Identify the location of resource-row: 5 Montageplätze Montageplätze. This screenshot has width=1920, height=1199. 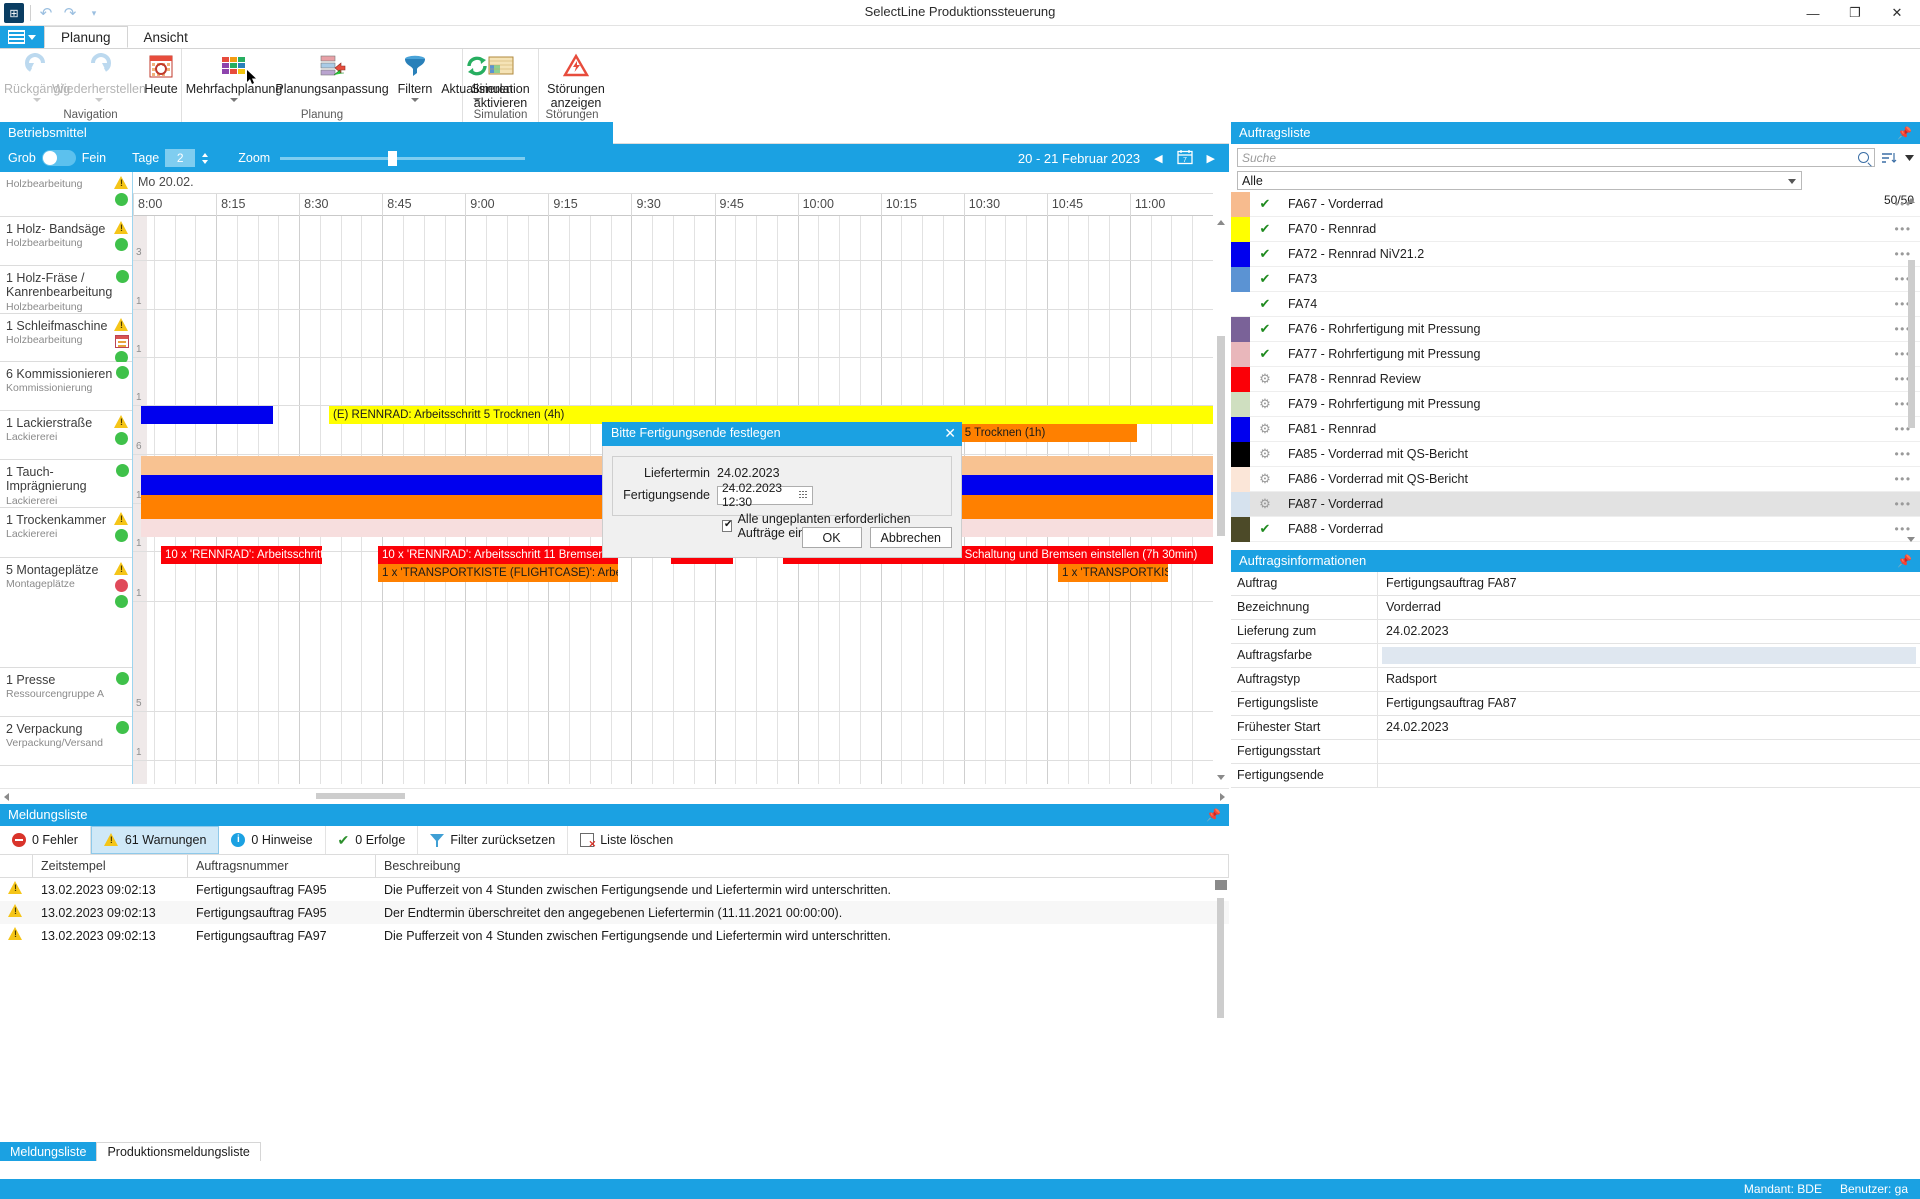
(66, 613).